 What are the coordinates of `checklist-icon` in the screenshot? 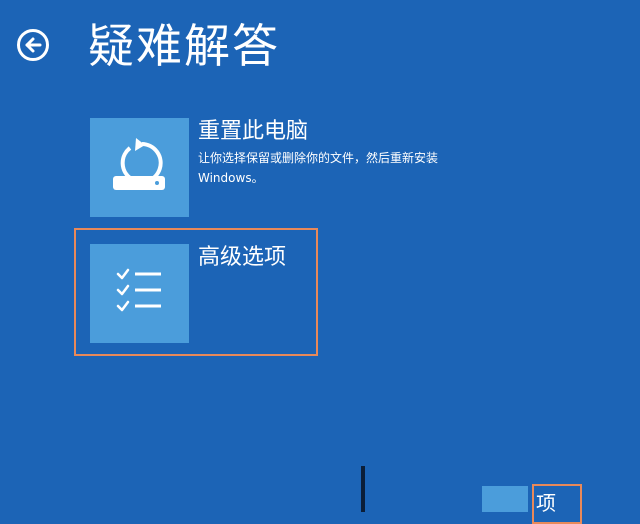 It's located at (138, 290).